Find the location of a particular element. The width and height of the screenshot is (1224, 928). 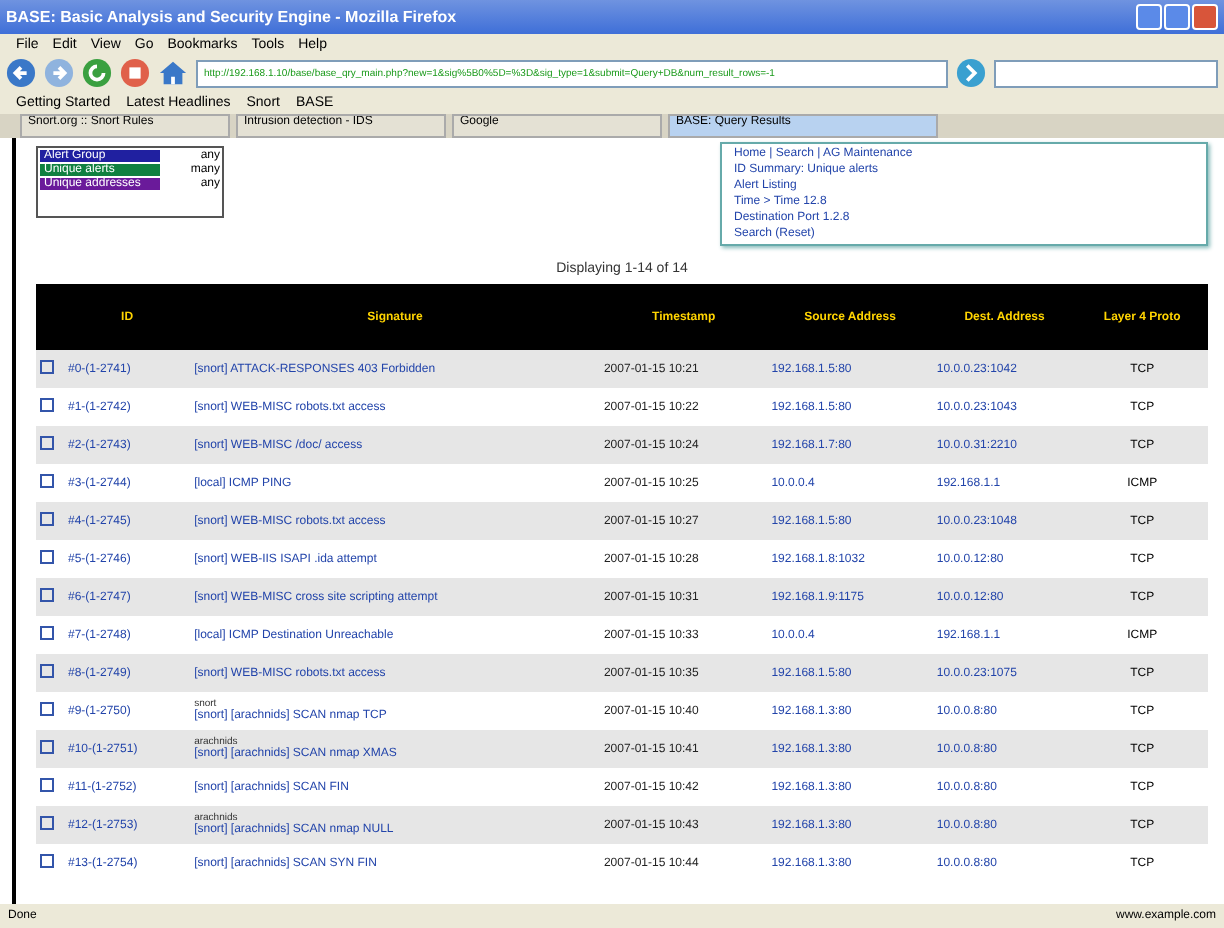

window-title: BASE: Basic Analysis and Security Engine - Mozilla Firefox is located at coordinates (231, 17).